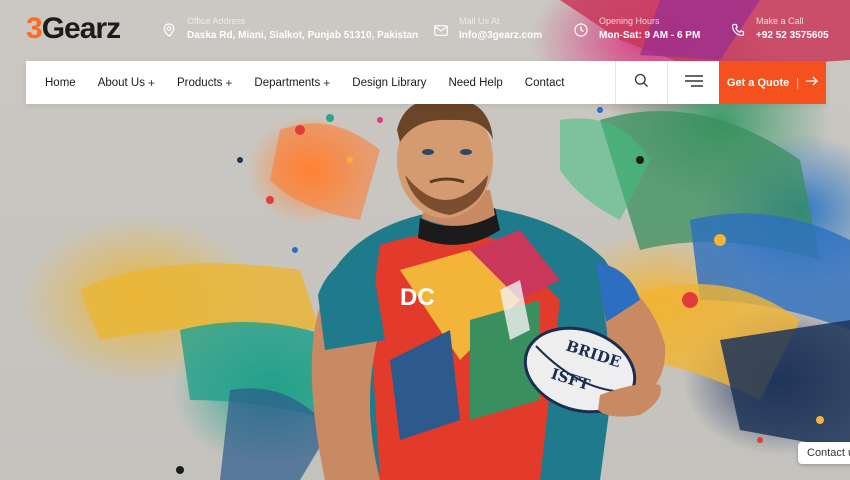 The image size is (850, 480). Describe the element at coordinates (441, 30) in the screenshot. I see `mail-icon` at that location.